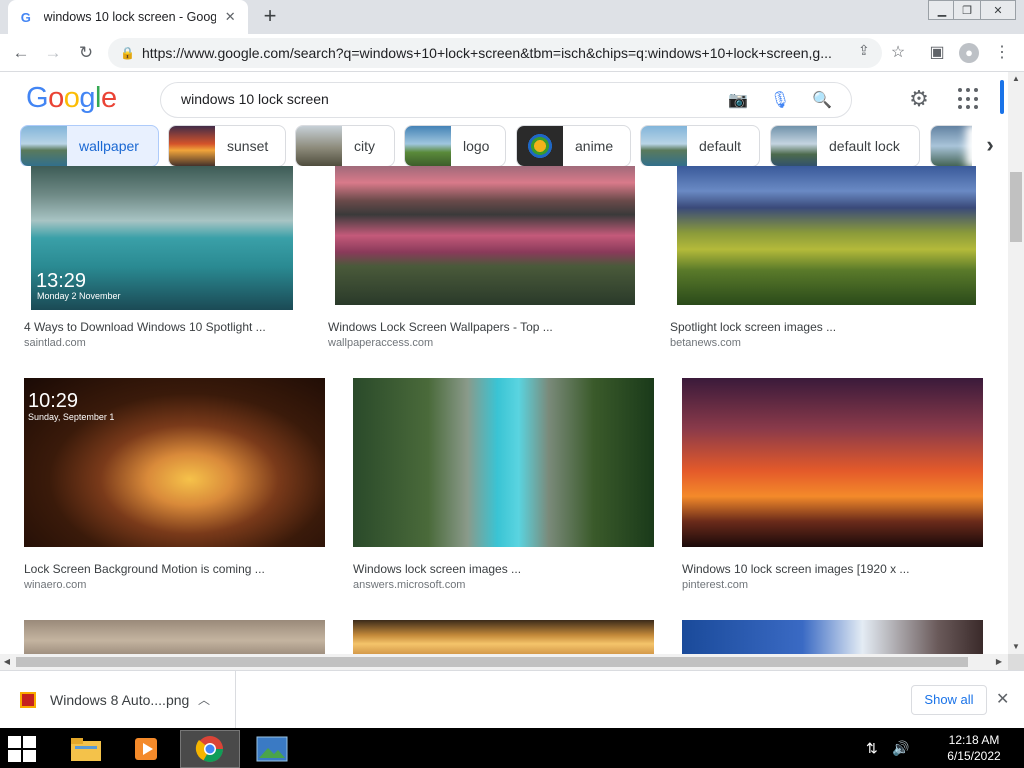 This screenshot has width=1024, height=768. What do you see at coordinates (990, 146) in the screenshot?
I see `chips-next-chevron-icon: ›` at bounding box center [990, 146].